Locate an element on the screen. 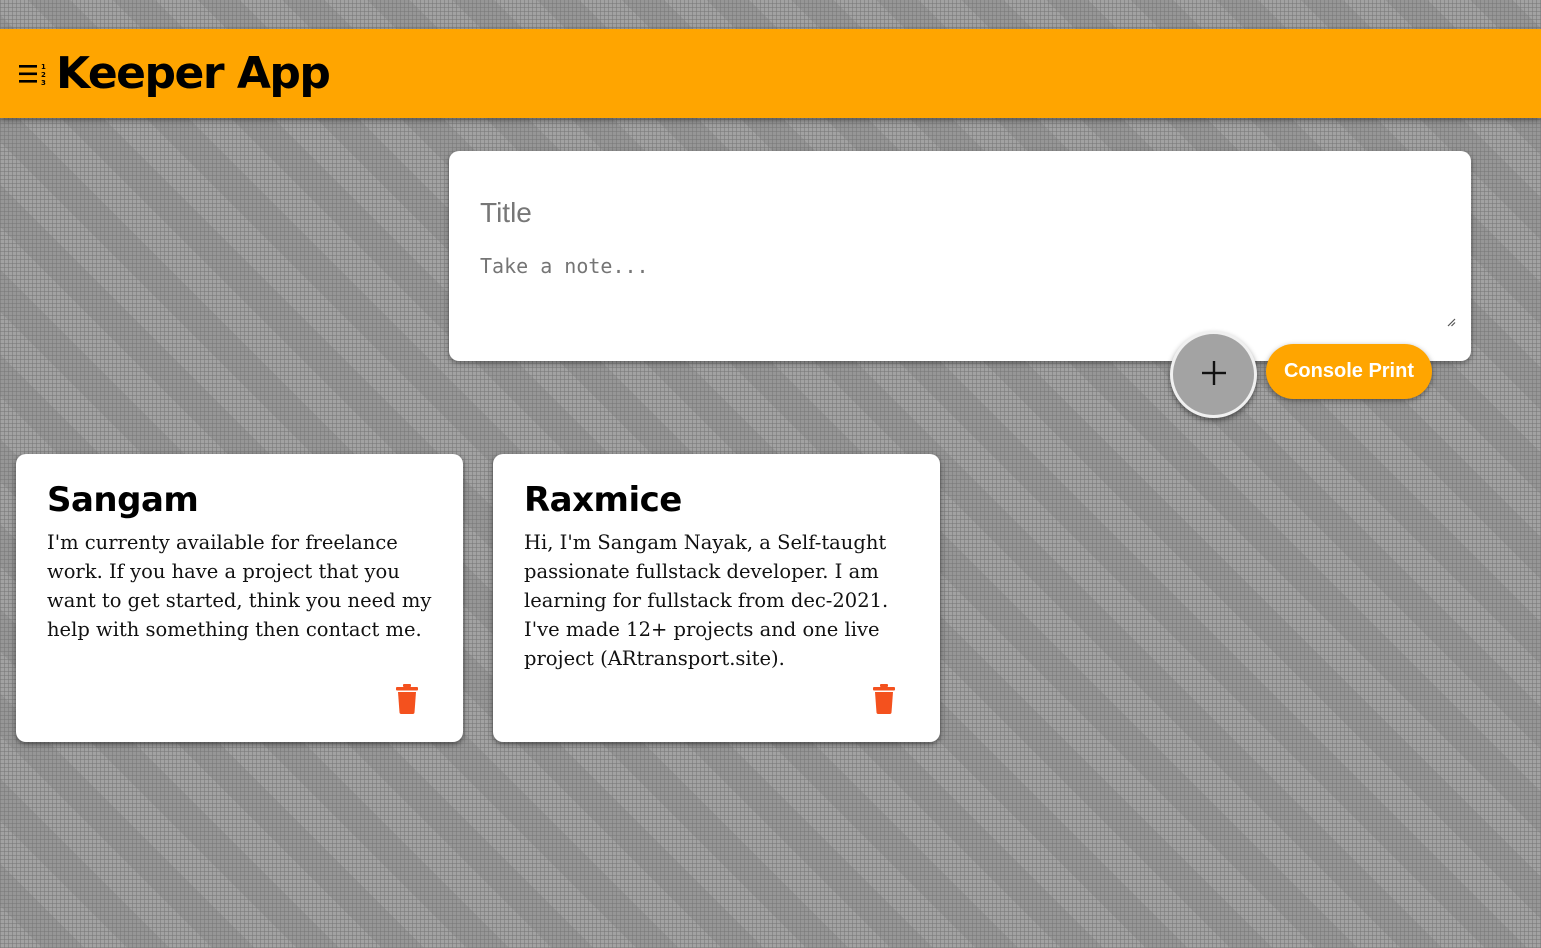 This screenshot has height=948, width=1541. app-title: Keeper App is located at coordinates (193, 73).